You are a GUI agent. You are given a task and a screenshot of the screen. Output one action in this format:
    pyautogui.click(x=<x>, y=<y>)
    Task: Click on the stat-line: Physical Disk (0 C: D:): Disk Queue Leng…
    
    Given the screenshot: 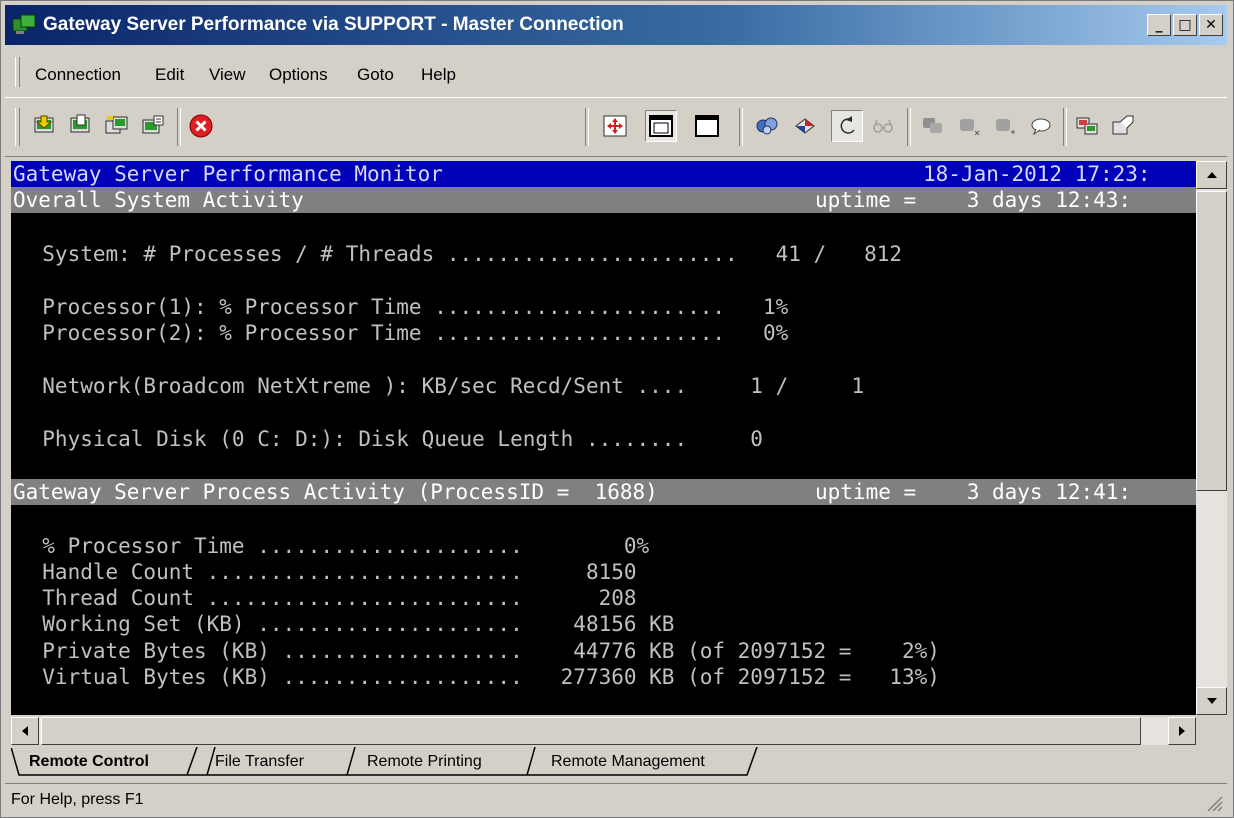 What is the action you would take?
    pyautogui.click(x=390, y=439)
    